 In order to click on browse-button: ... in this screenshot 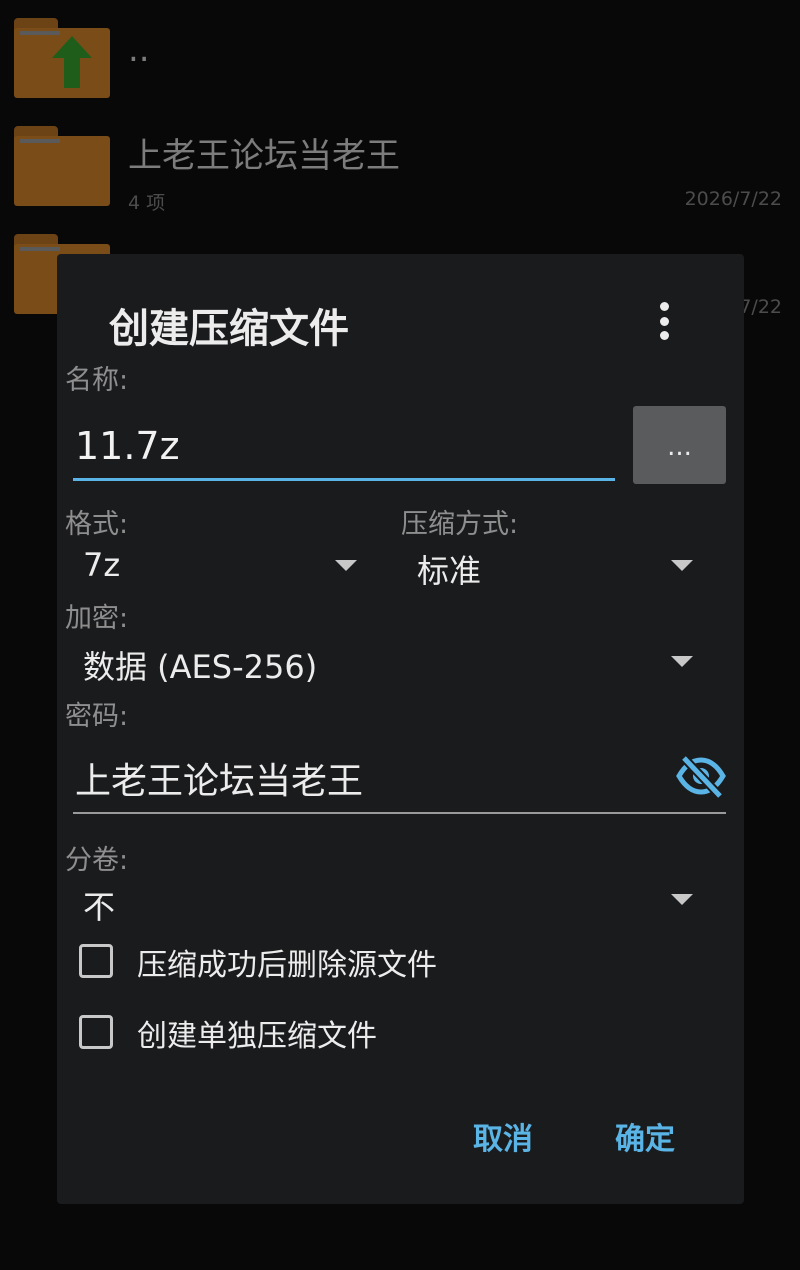, I will do `click(679, 445)`.